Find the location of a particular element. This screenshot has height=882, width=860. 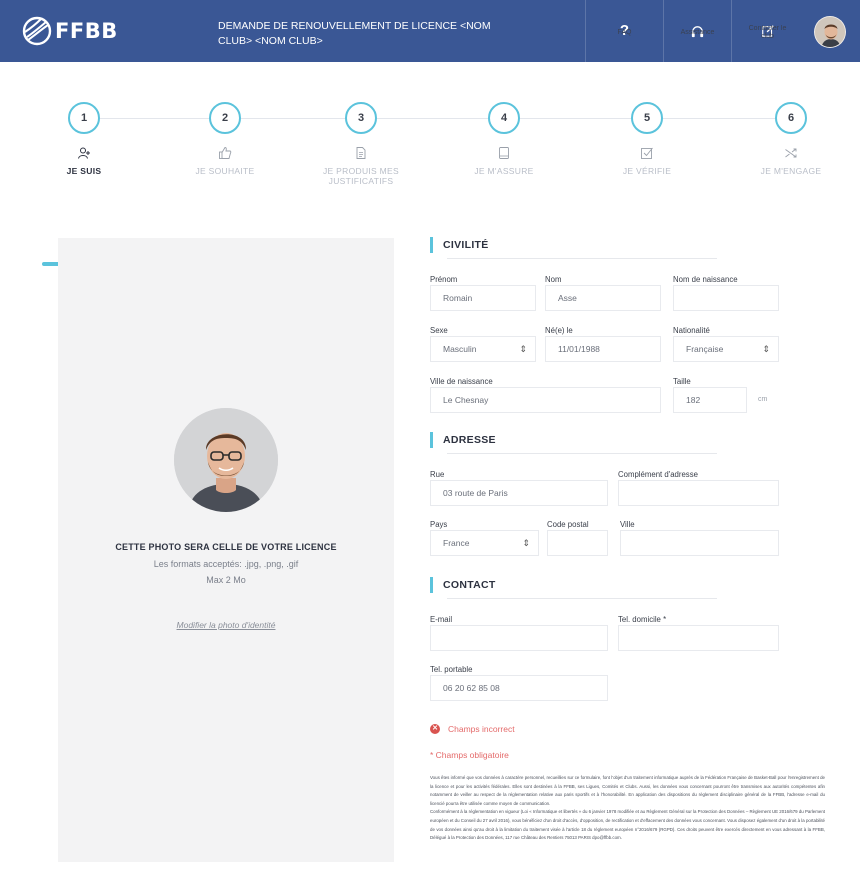

step-label: JE PRODUIS MES JUSTIFICATIFS is located at coordinates (361, 176).